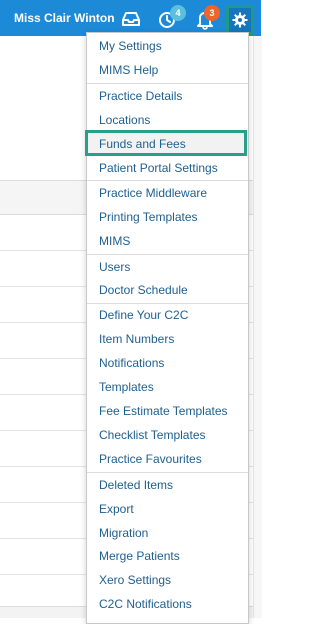 Image resolution: width=320 pixels, height=624 pixels. I want to click on menu-item-patient-portal-settings: Patient Portal Settings, so click(158, 168).